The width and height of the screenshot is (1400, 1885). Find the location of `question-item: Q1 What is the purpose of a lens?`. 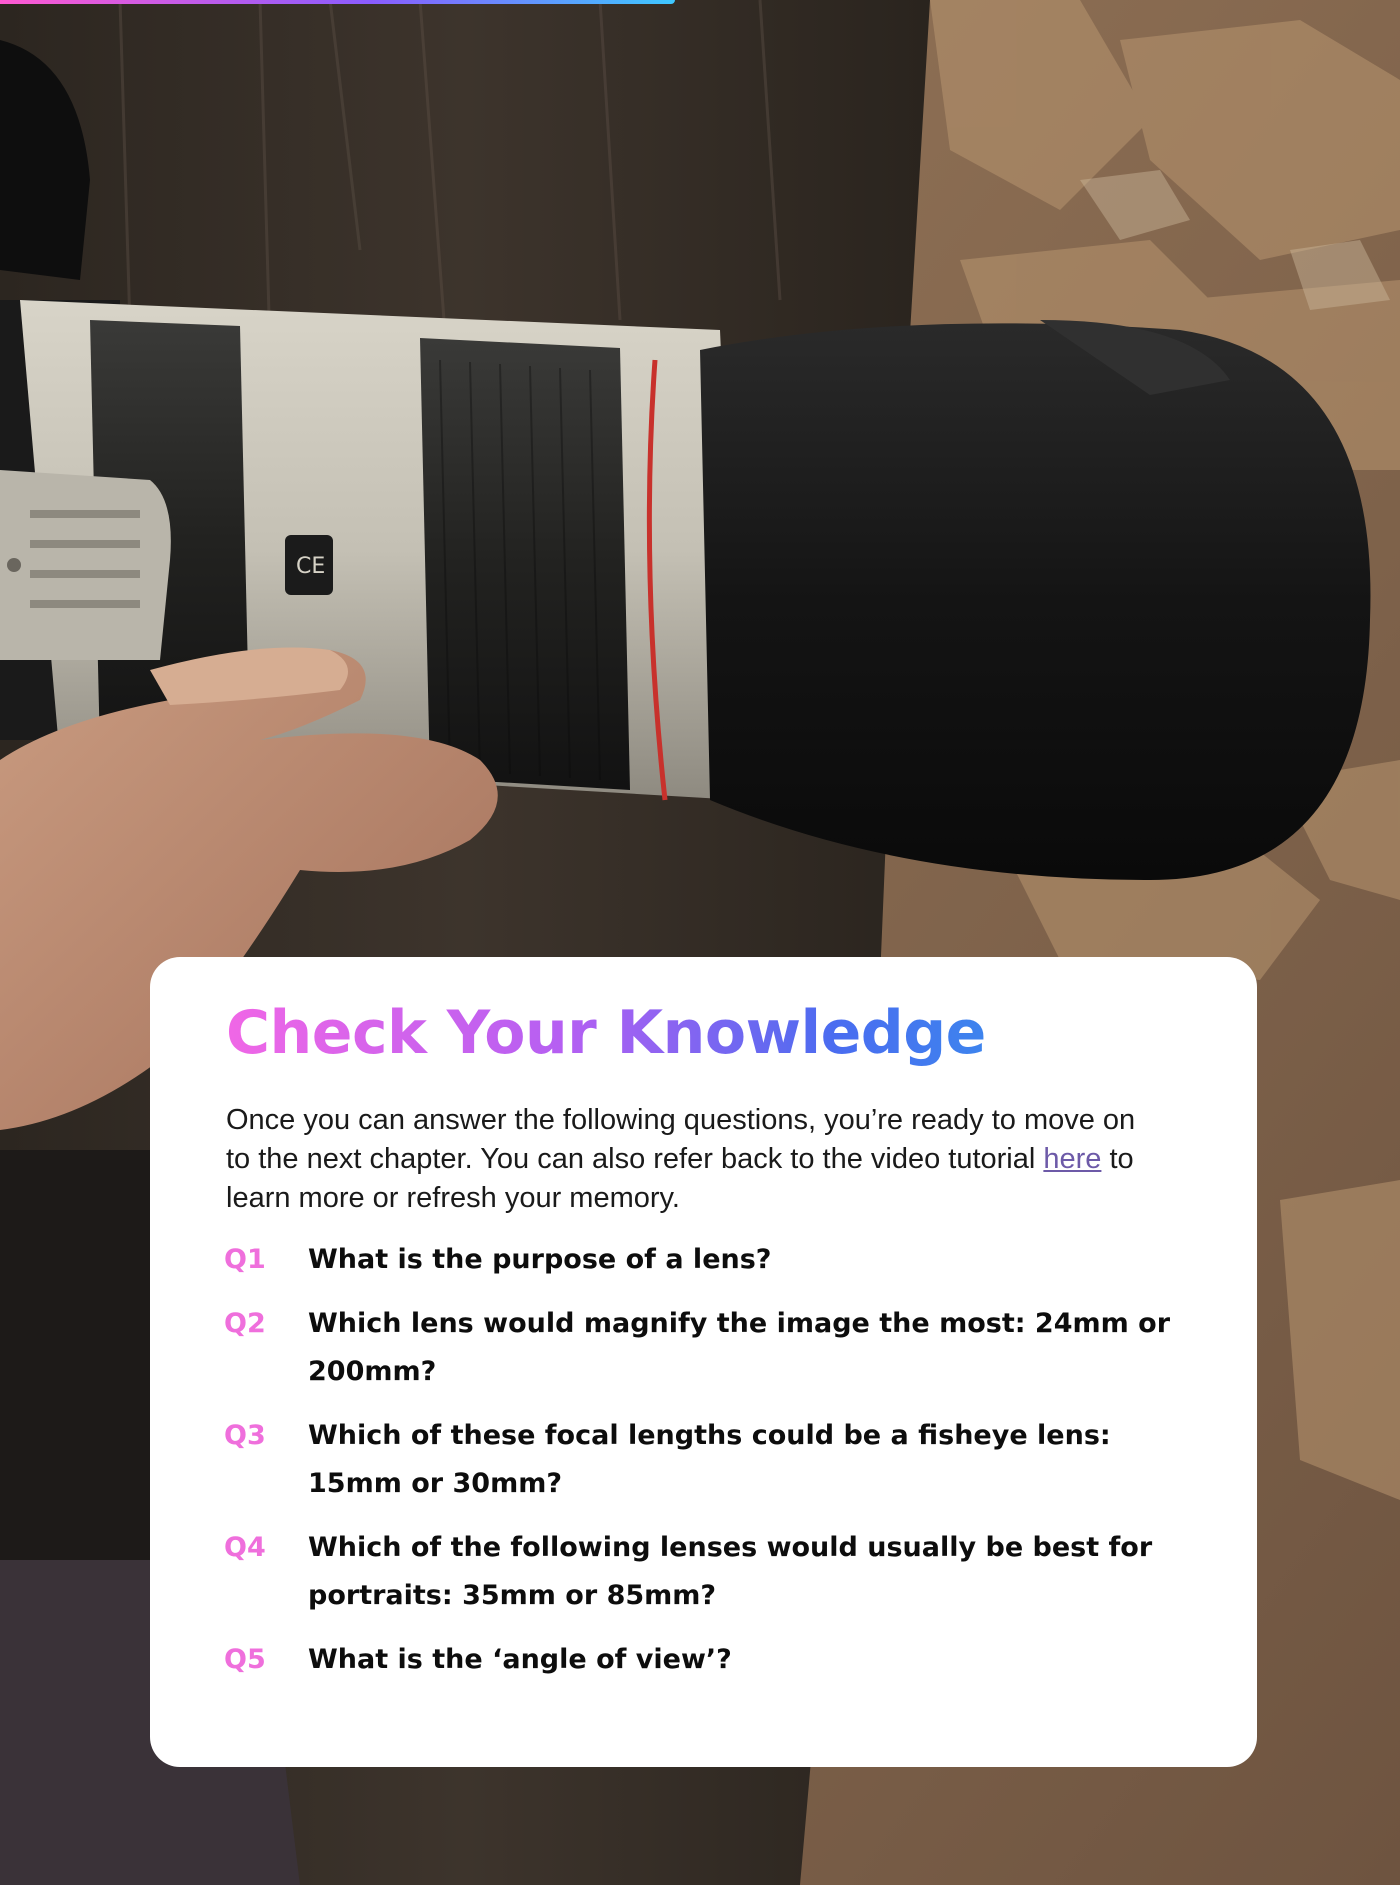

question-item: Q1 What is the purpose of a lens? is located at coordinates (712, 1260).